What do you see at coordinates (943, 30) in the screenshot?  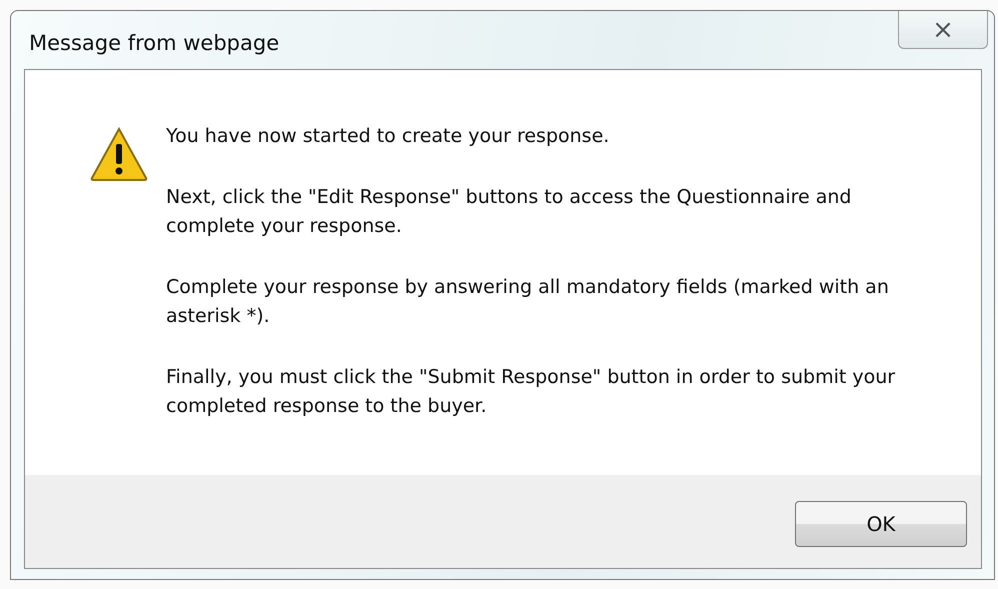 I see `close-button: ×` at bounding box center [943, 30].